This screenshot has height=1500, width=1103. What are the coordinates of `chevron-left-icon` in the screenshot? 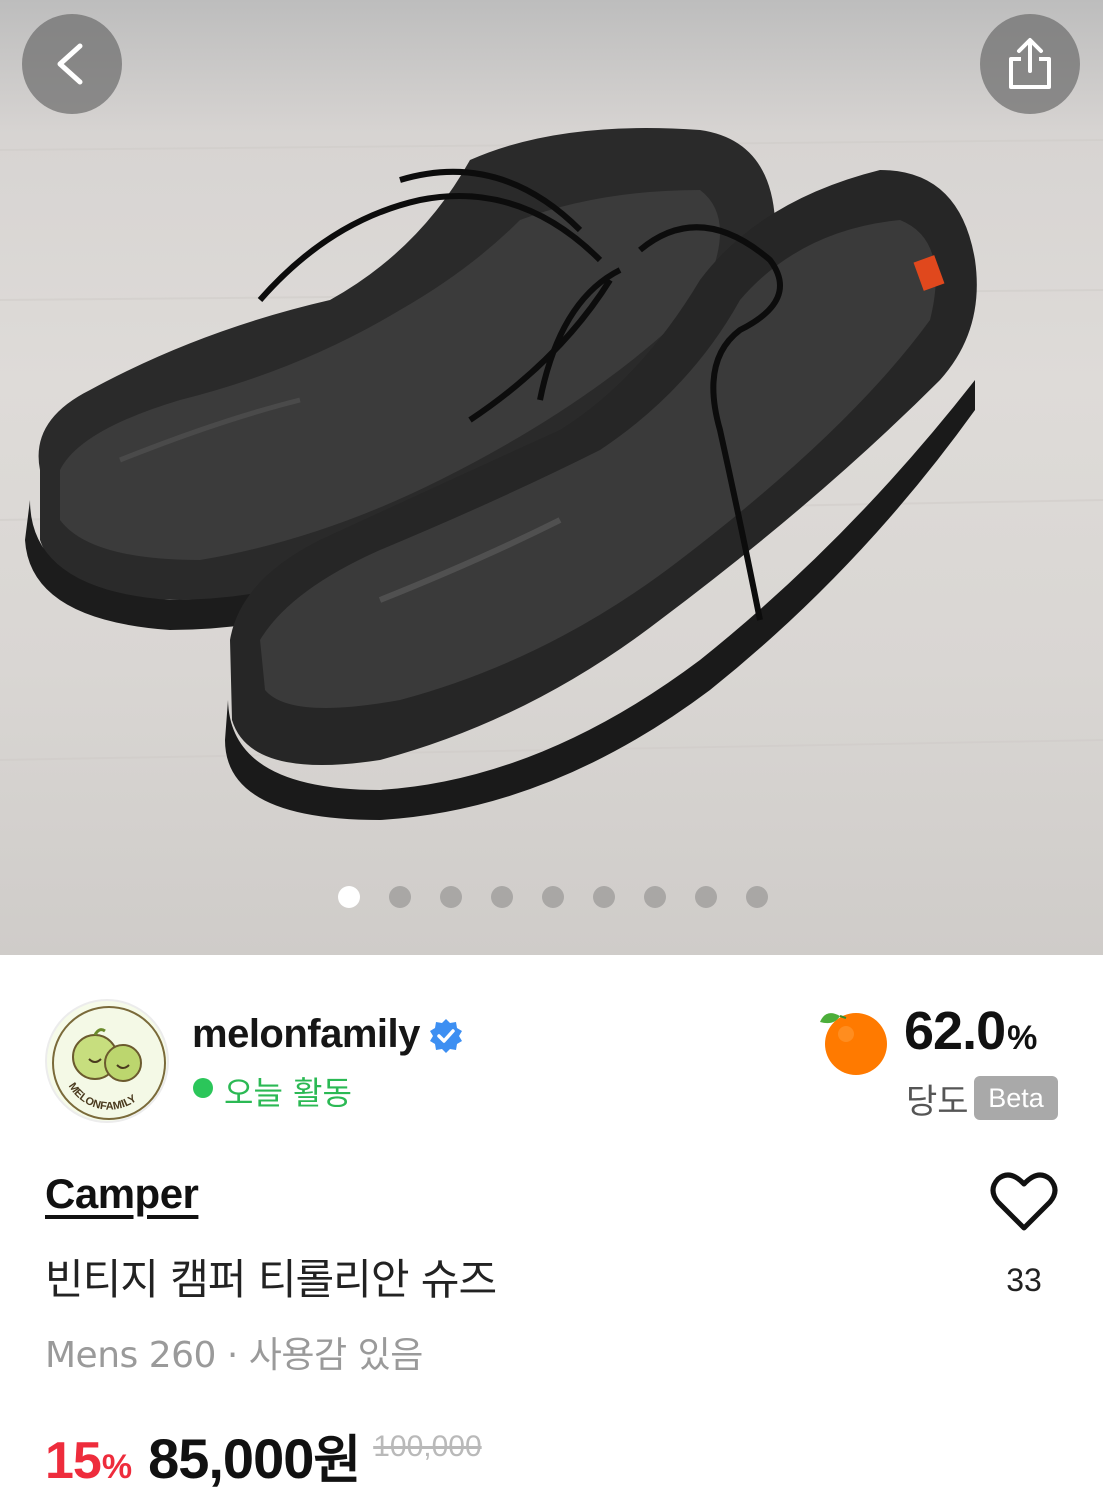 It's located at (70, 64).